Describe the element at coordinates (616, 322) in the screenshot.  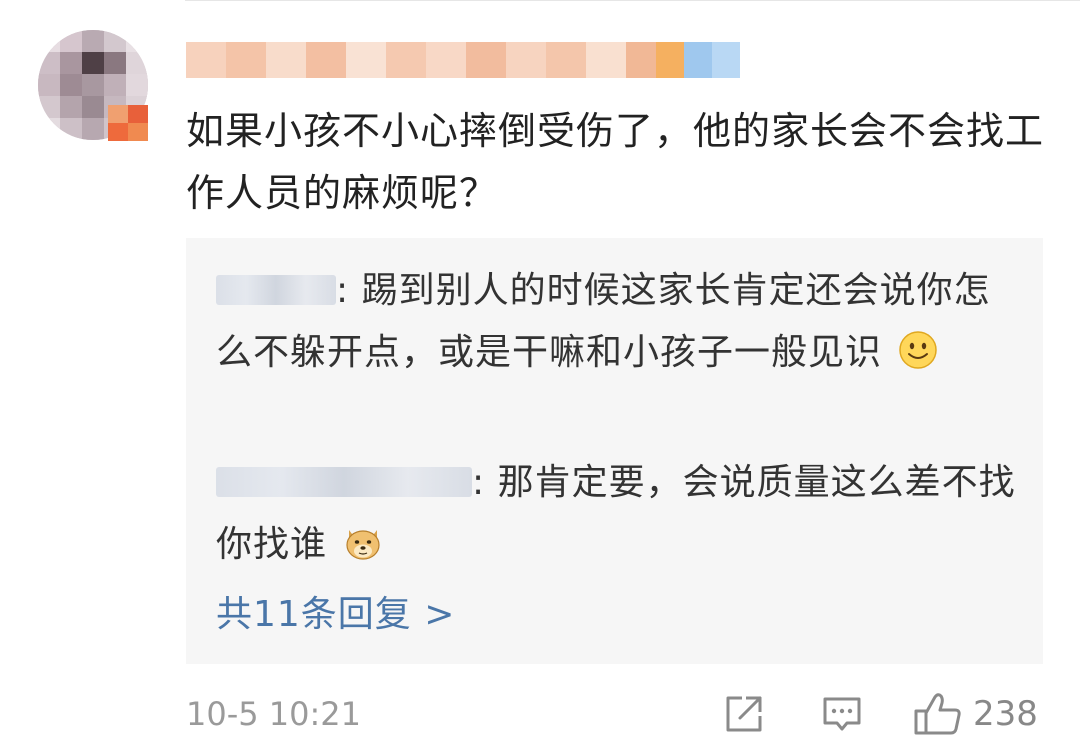
I see `reply-item: : 踢到别人的时候这家长肯定还会说你怎么不躲开点，或是干嘛和小孩子一般见识` at that location.